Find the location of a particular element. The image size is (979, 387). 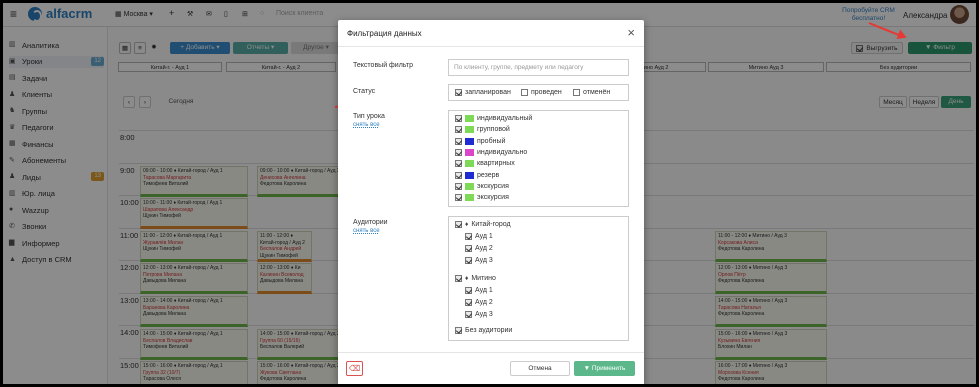

status-option: запланирован is located at coordinates (483, 92).